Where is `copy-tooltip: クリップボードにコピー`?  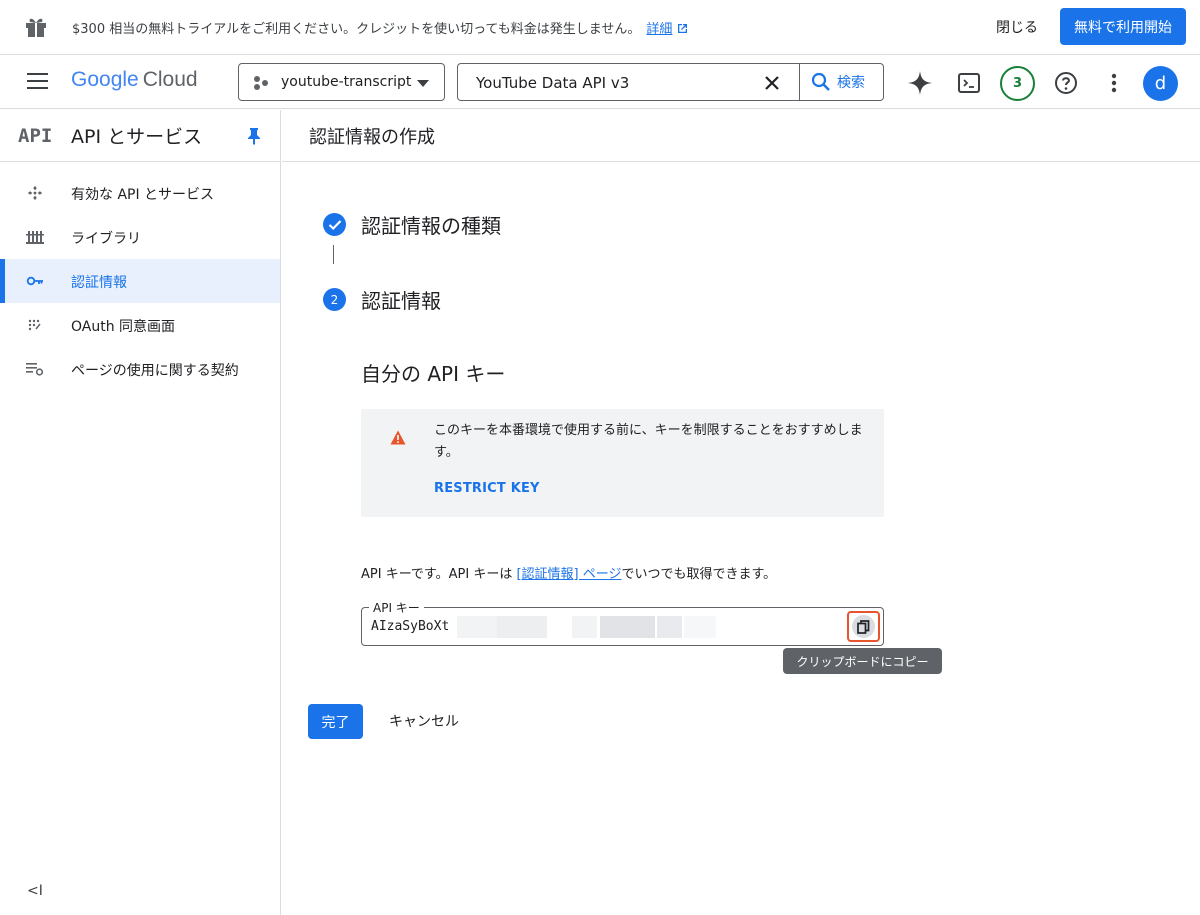 copy-tooltip: クリップボードにコピー is located at coordinates (862, 661).